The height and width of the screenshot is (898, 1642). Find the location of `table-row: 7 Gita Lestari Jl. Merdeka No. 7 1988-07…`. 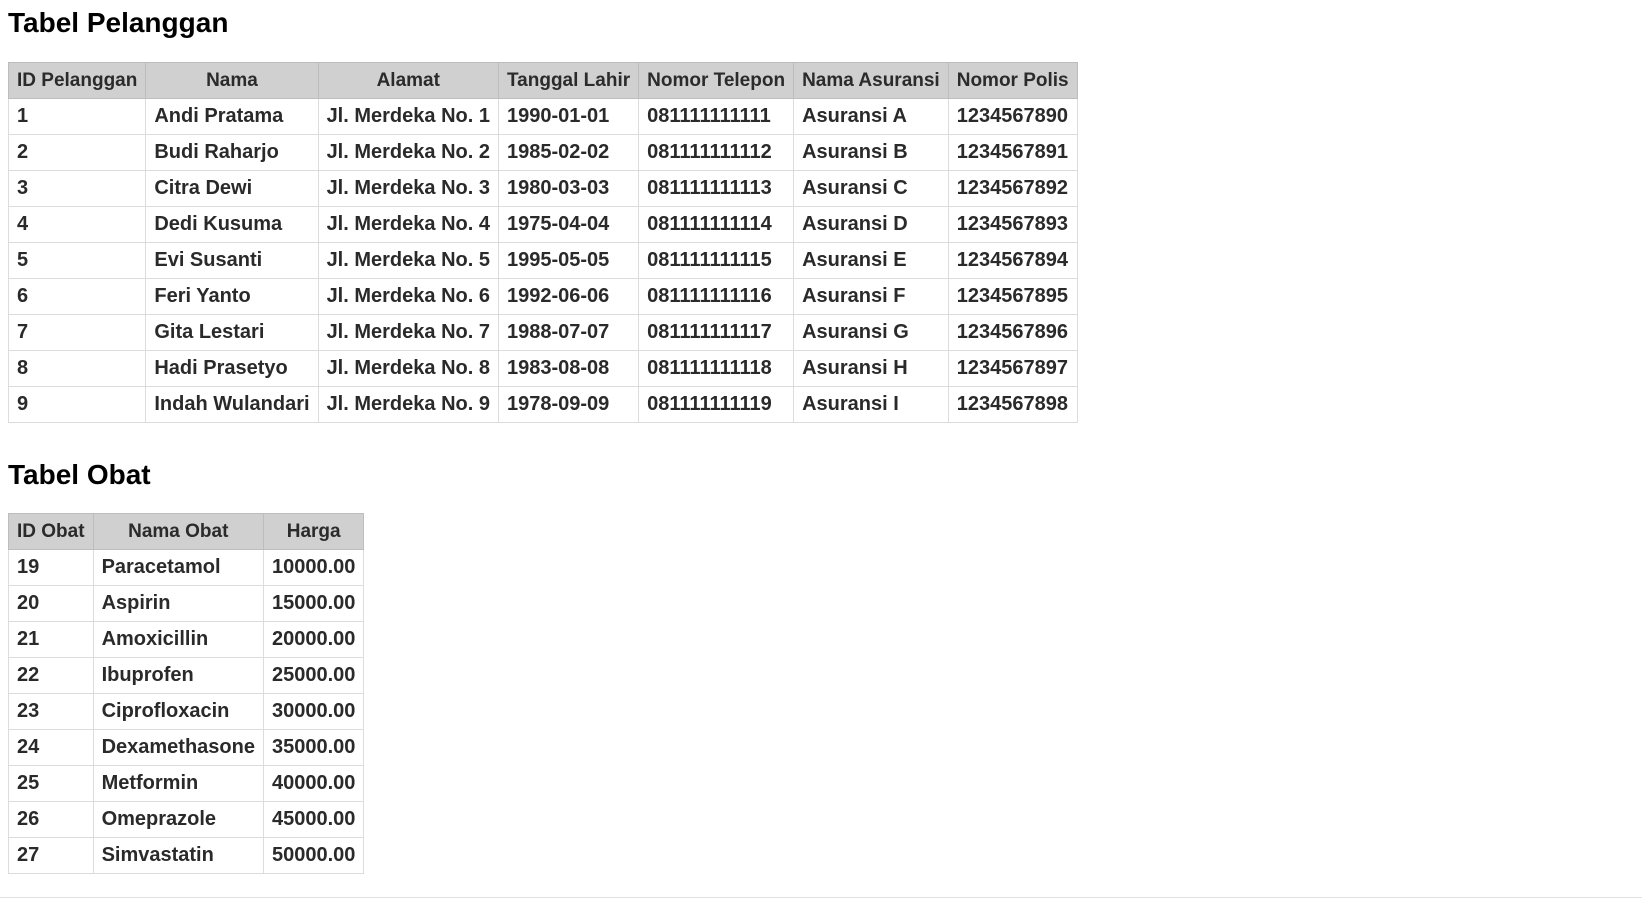

table-row: 7 Gita Lestari Jl. Merdeka No. 7 1988-07… is located at coordinates (542, 332).